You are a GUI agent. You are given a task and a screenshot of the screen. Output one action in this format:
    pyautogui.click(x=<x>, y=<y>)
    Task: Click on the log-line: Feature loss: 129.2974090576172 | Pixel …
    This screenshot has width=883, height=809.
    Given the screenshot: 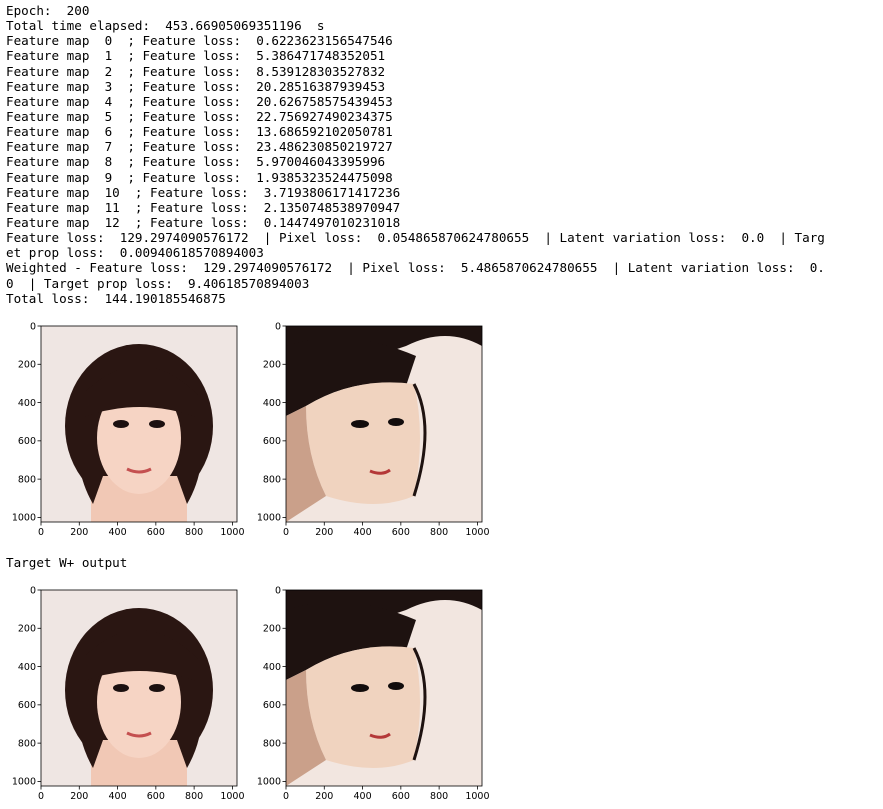 What is the action you would take?
    pyautogui.click(x=415, y=238)
    